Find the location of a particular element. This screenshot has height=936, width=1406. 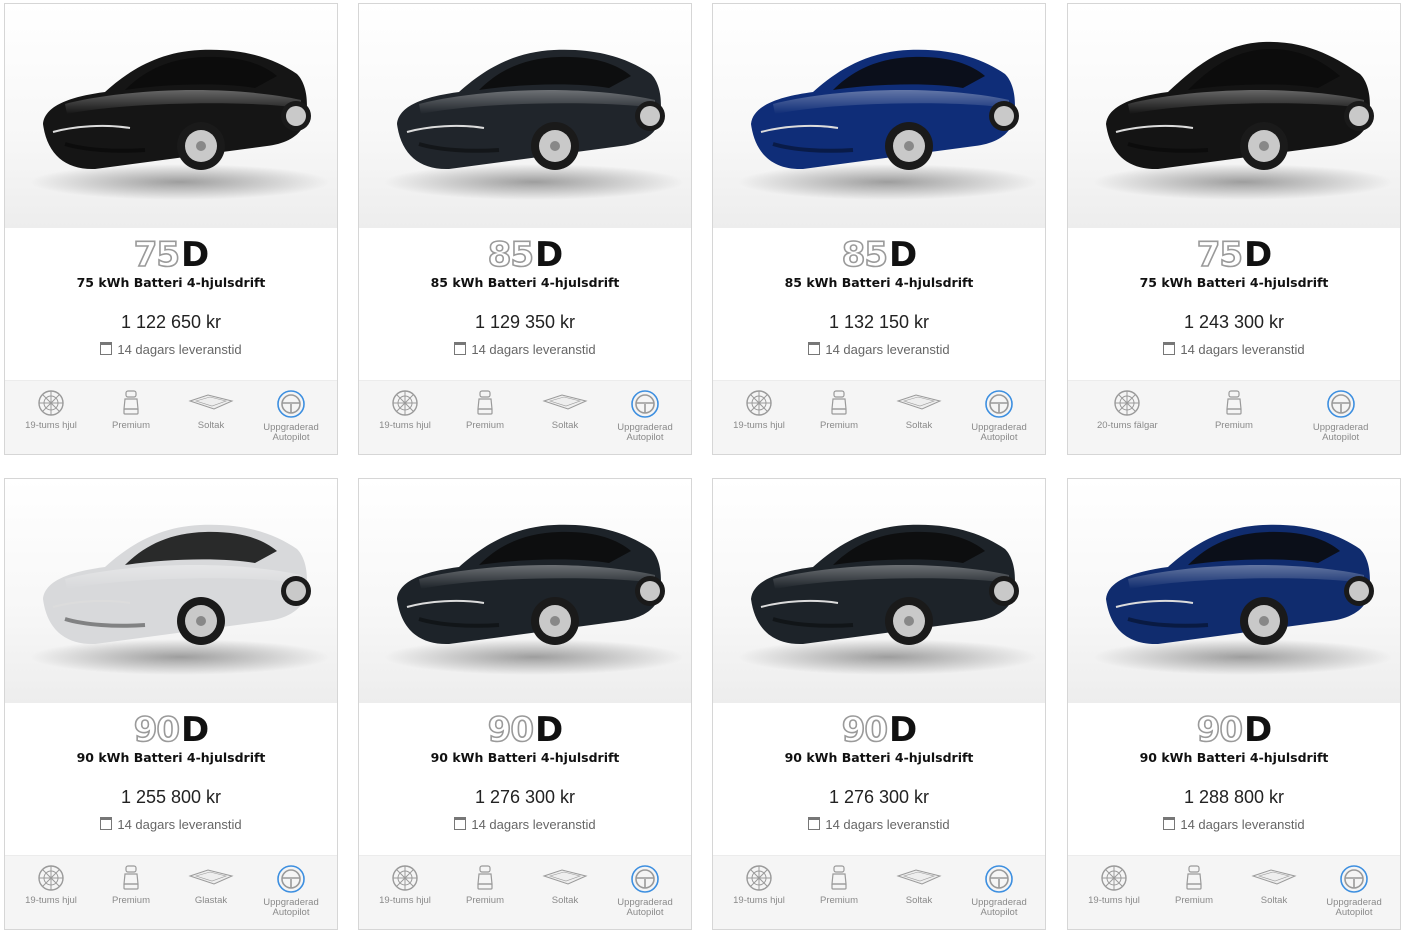

battery-title: 75 kWh Batteri 4-hjulsdrift is located at coordinates (1234, 282).